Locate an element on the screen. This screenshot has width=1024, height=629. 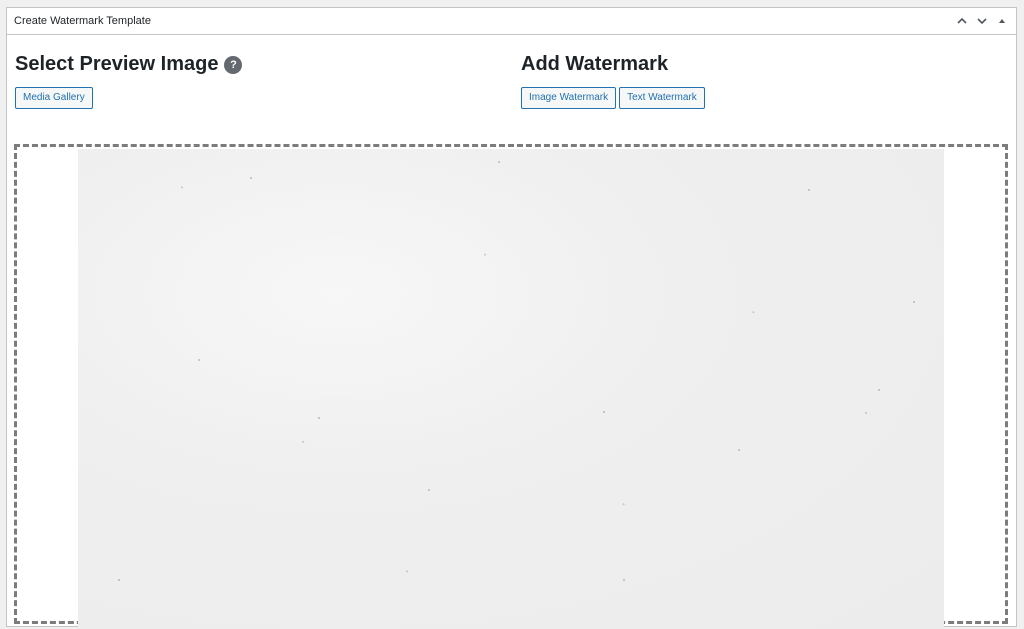
media-gallery-button: Media Gallery is located at coordinates (54, 98).